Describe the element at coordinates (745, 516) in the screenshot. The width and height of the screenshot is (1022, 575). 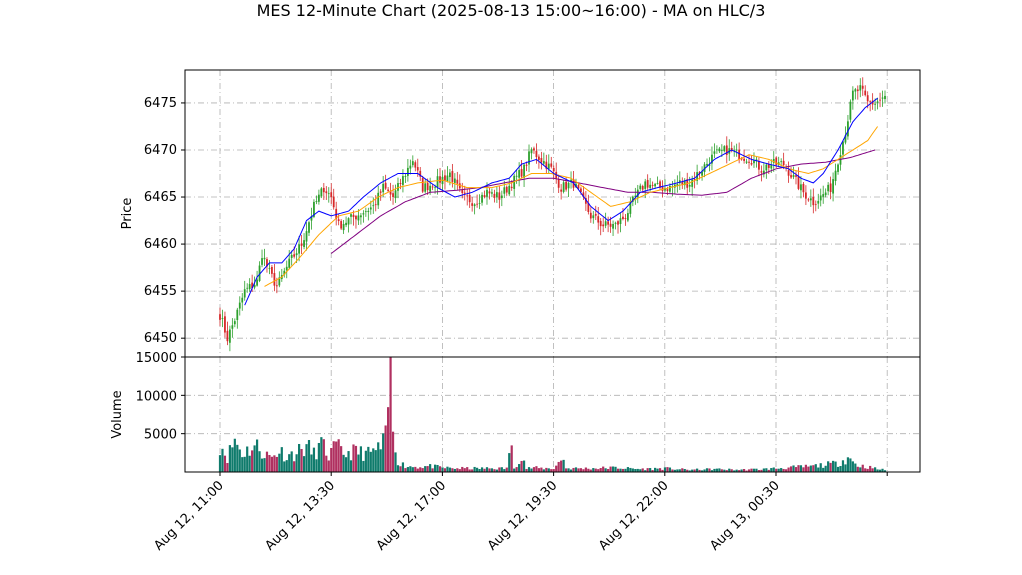
I see `x-tick-label: Aug 13, 00:30` at that location.